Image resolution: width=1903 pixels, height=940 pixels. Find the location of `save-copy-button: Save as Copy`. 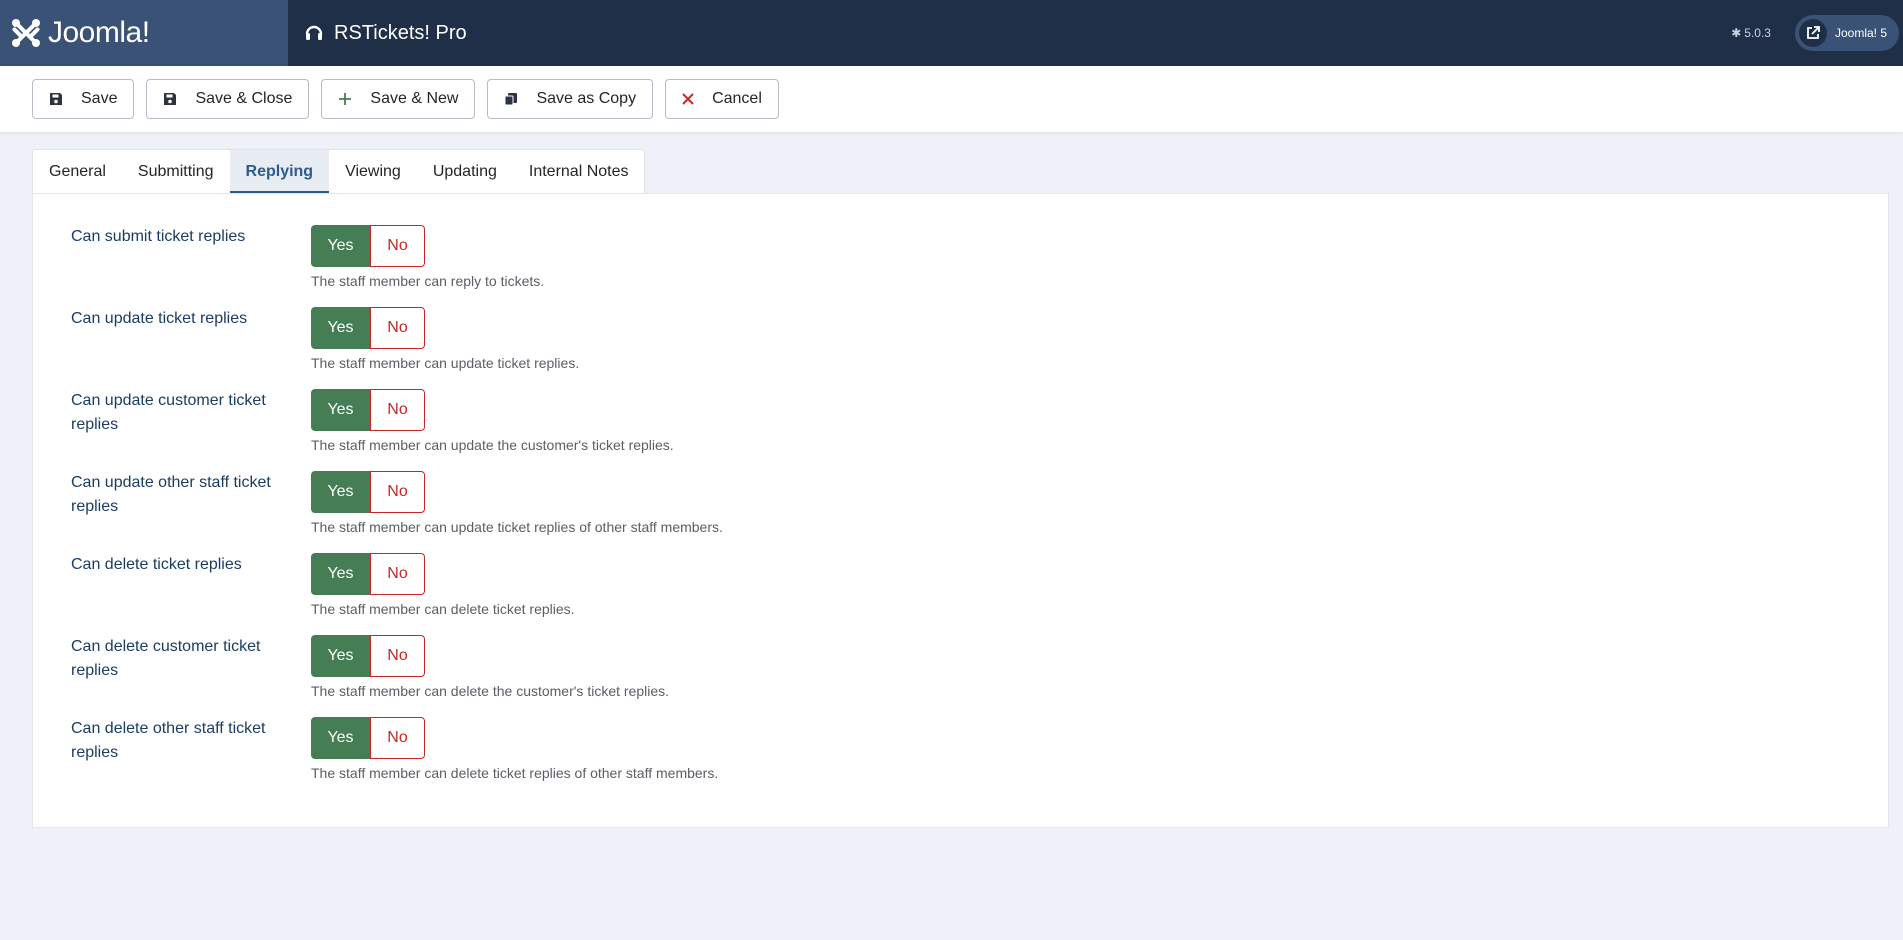

save-copy-button: Save as Copy is located at coordinates (570, 99).